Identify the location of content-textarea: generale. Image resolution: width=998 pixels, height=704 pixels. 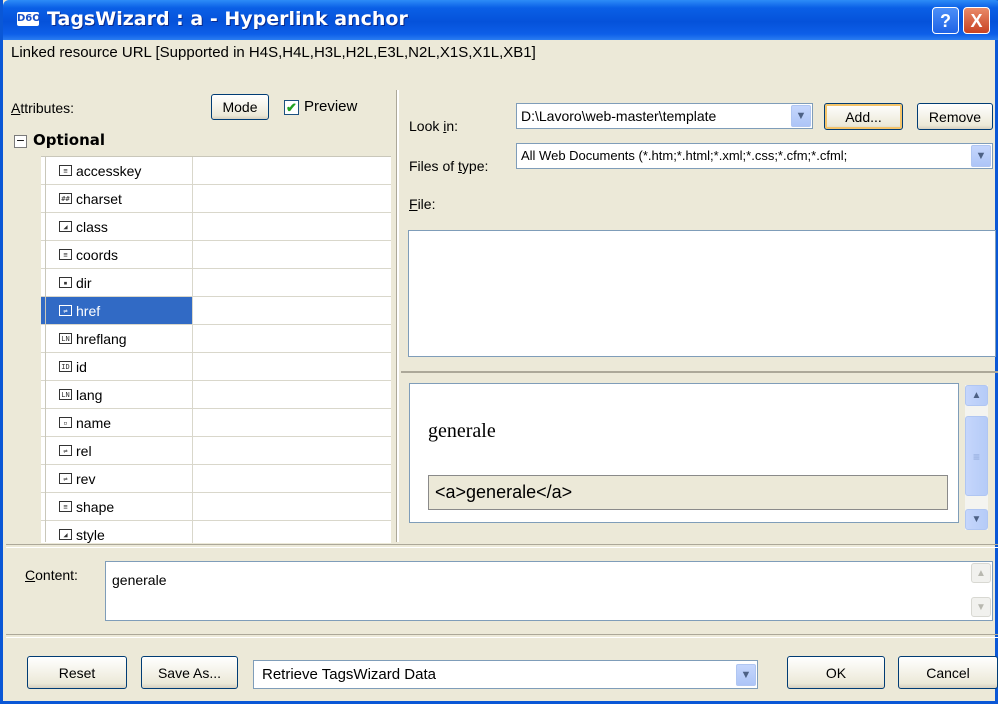
(549, 591).